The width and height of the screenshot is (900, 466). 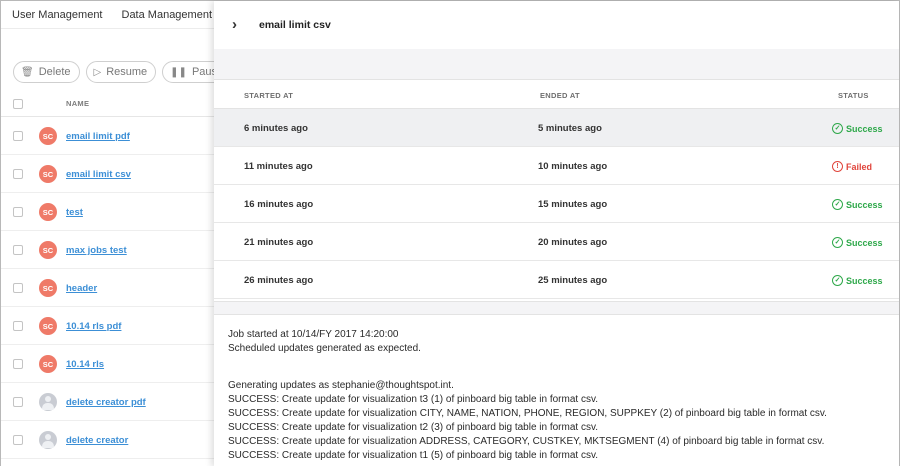 What do you see at coordinates (859, 166) in the screenshot?
I see `status-label: Failed` at bounding box center [859, 166].